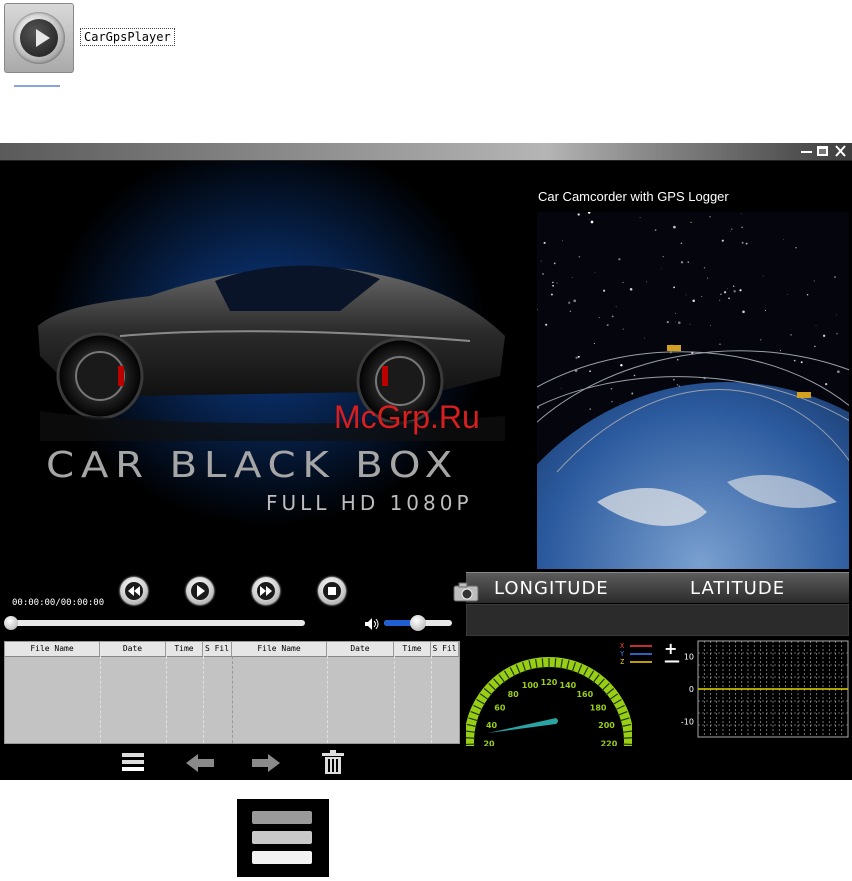 This screenshot has width=852, height=881. Describe the element at coordinates (266, 591) in the screenshot. I see `fast-forward-button` at that location.